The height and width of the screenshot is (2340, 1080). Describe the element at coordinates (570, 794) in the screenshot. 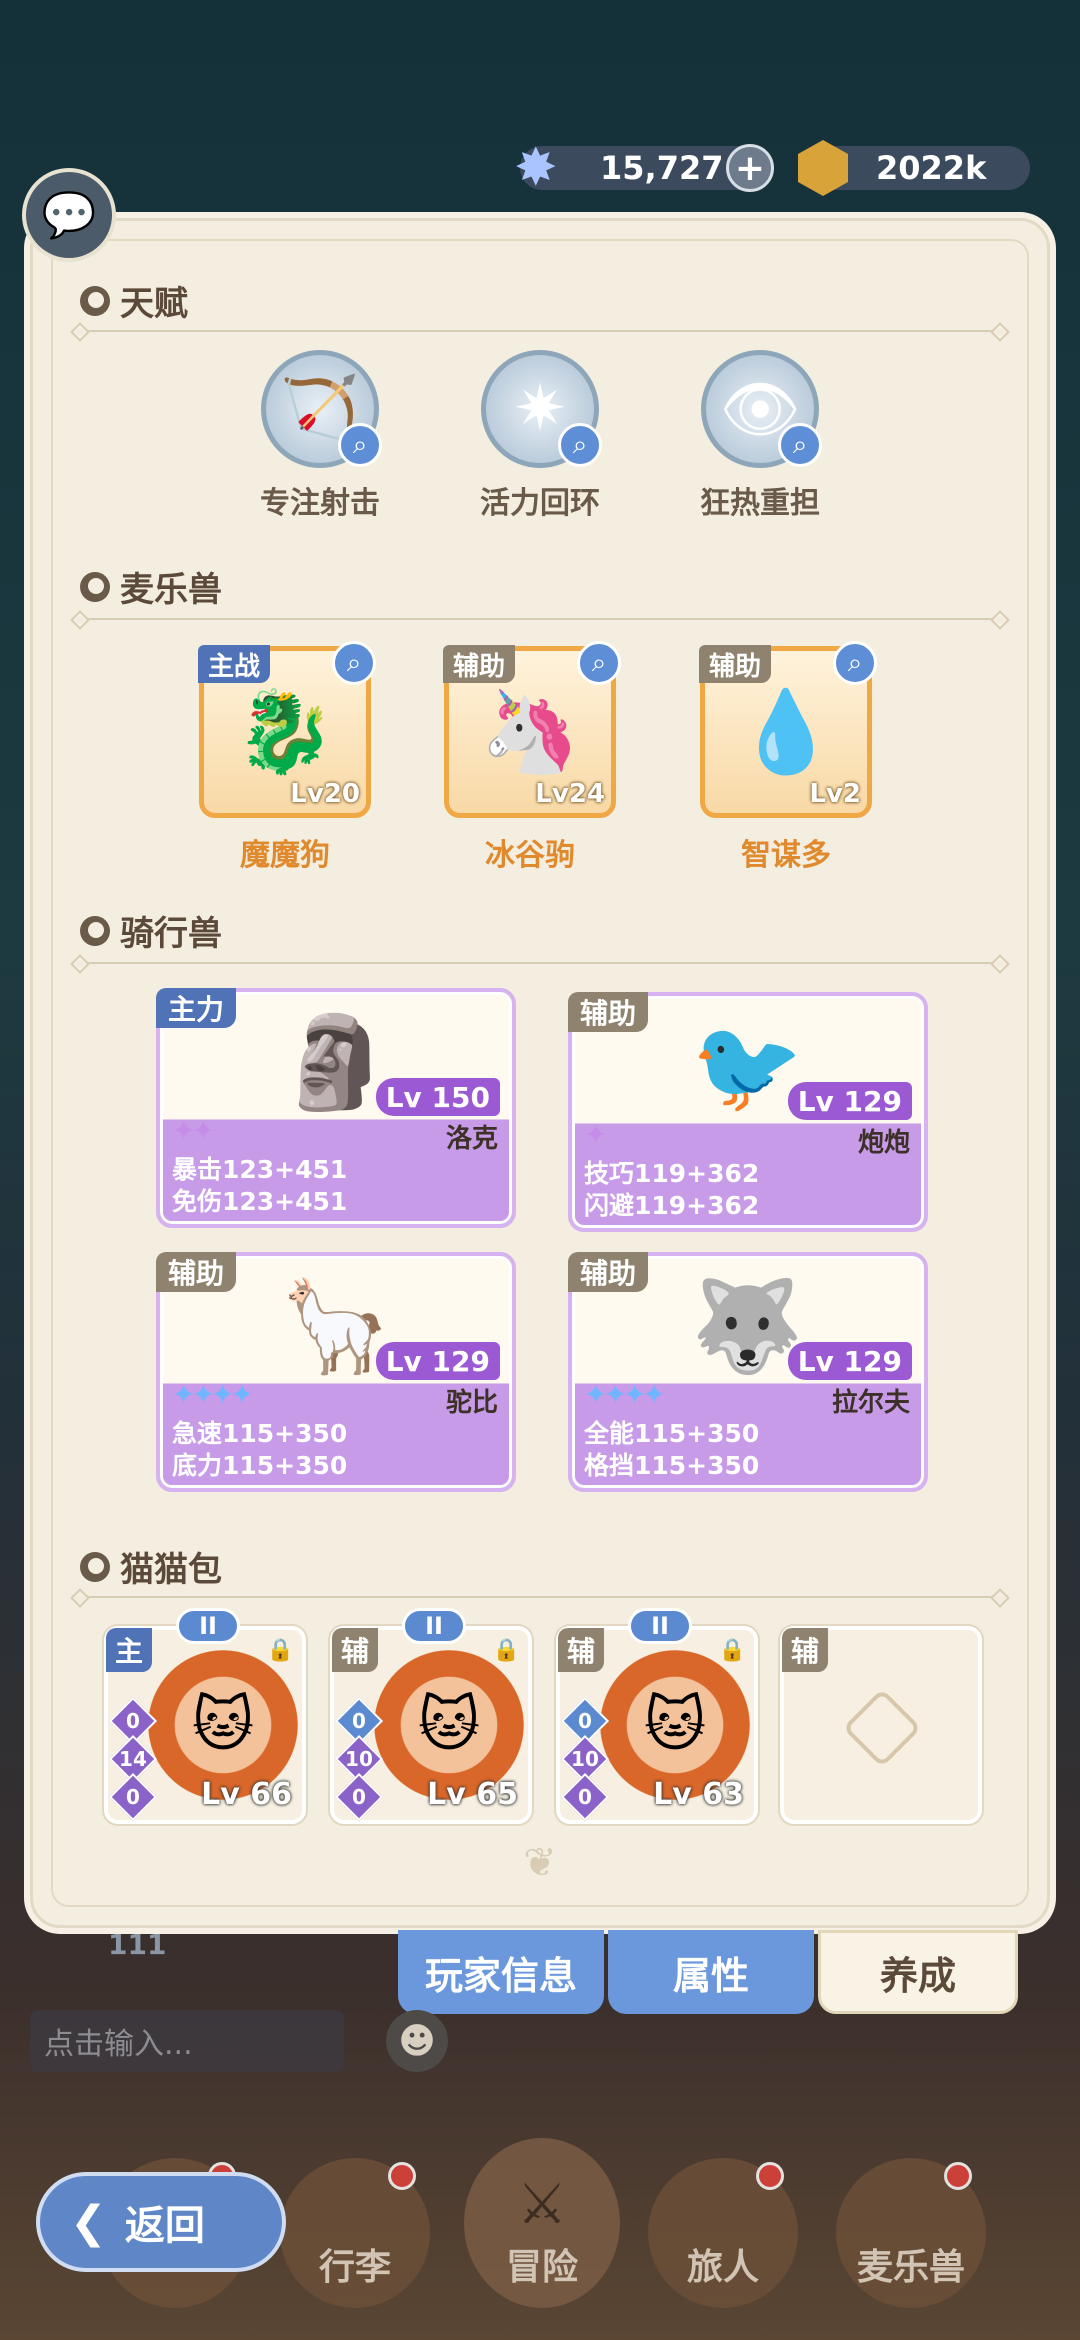

I see `pet-level: Lv24` at that location.